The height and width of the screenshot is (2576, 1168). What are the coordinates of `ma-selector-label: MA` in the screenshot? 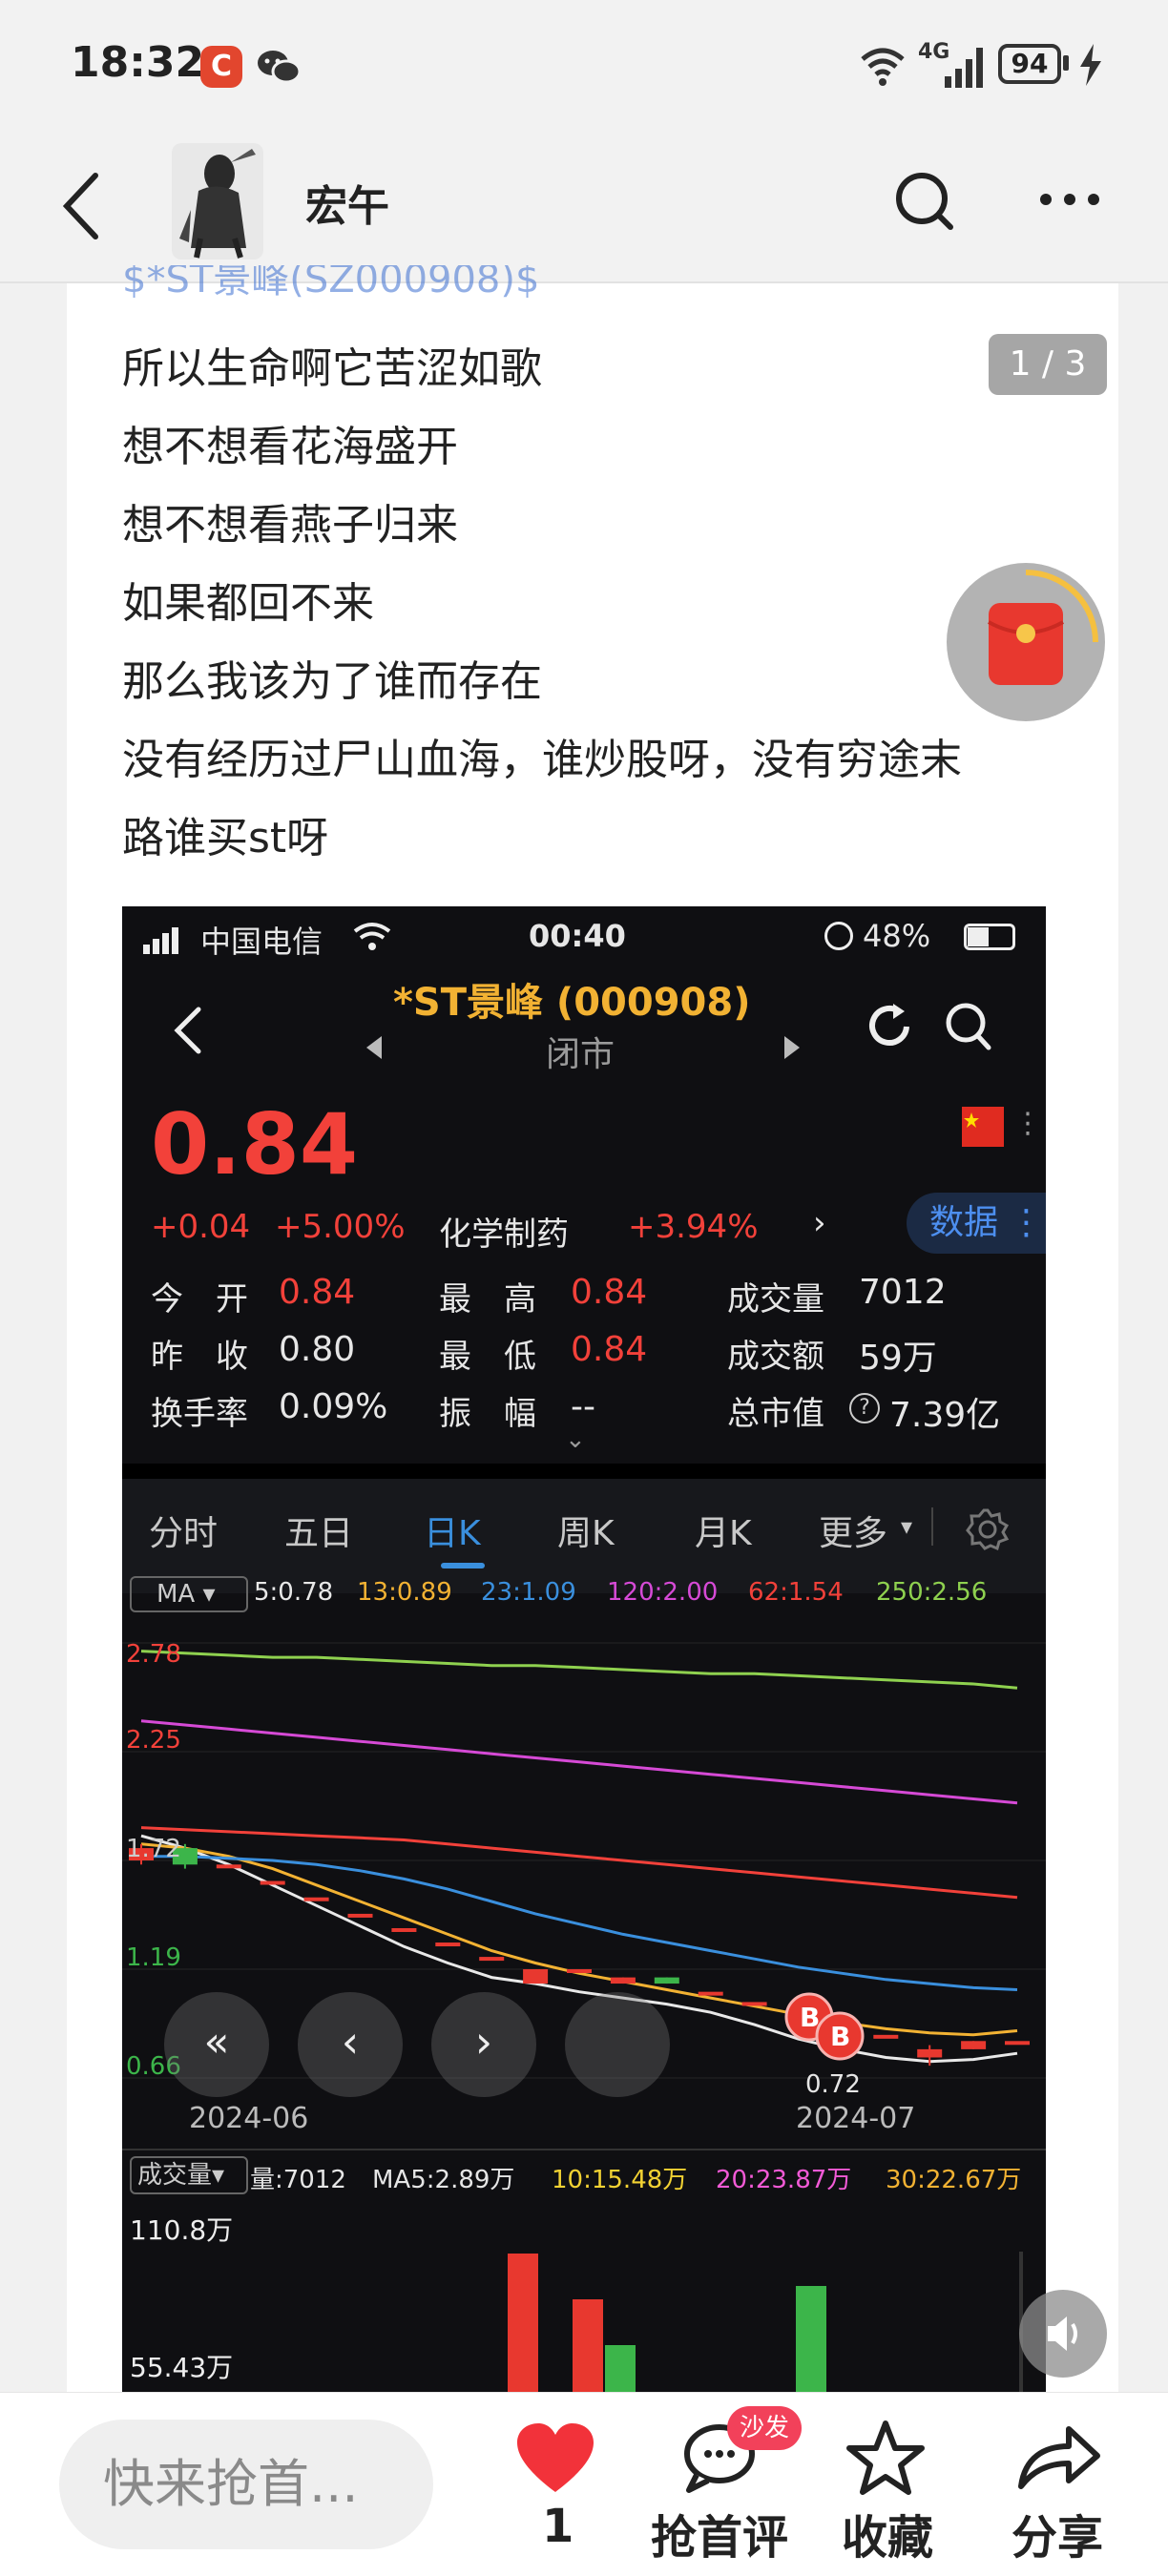 It's located at (176, 1594).